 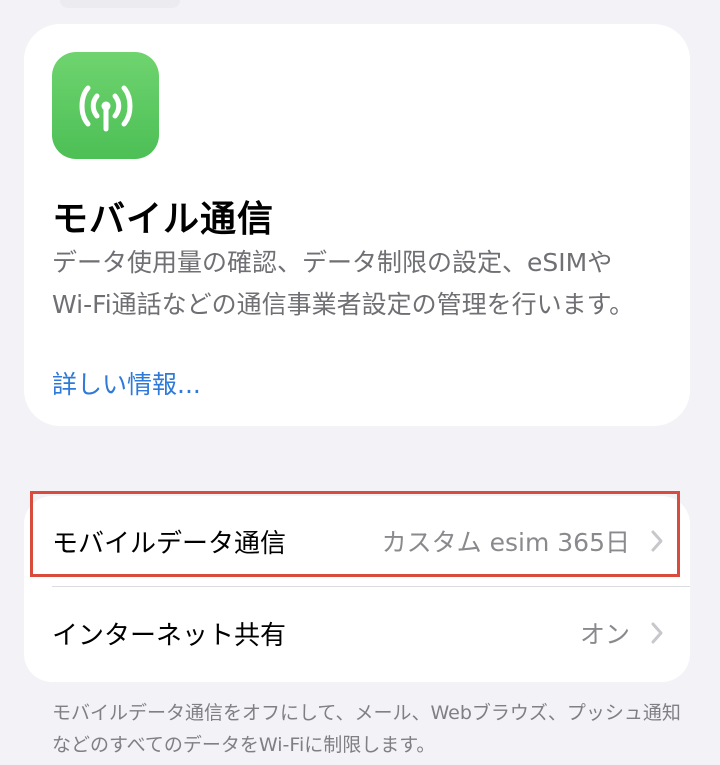 I want to click on chevron-right-icon, so click(x=657, y=633).